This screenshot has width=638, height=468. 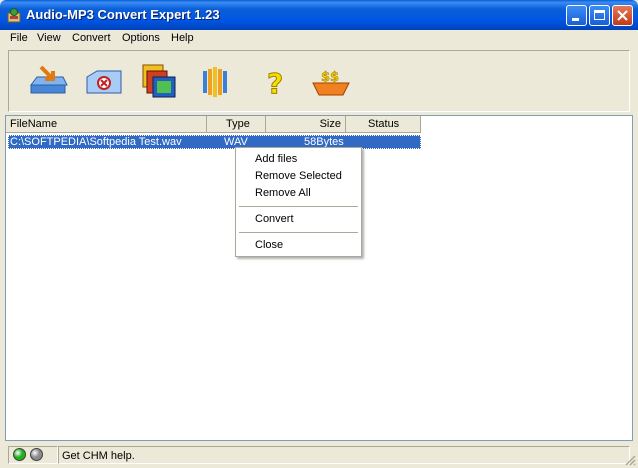 What do you see at coordinates (319, 15) in the screenshot?
I see `title-bar: Audio-MP3 Convert Expert 1.23` at bounding box center [319, 15].